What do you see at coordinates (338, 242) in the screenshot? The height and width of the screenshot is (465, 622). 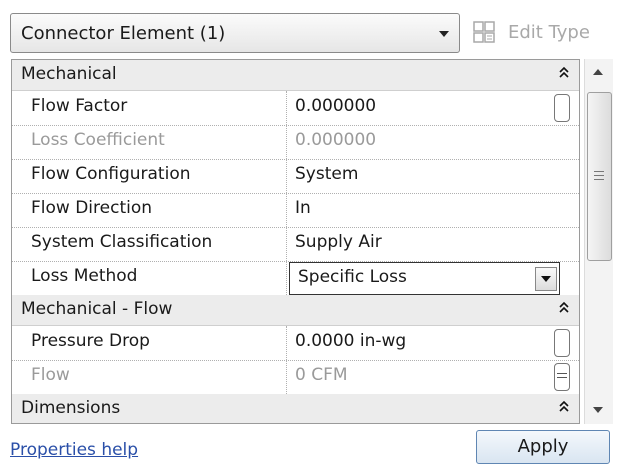 I see `property-value: Supply Air` at bounding box center [338, 242].